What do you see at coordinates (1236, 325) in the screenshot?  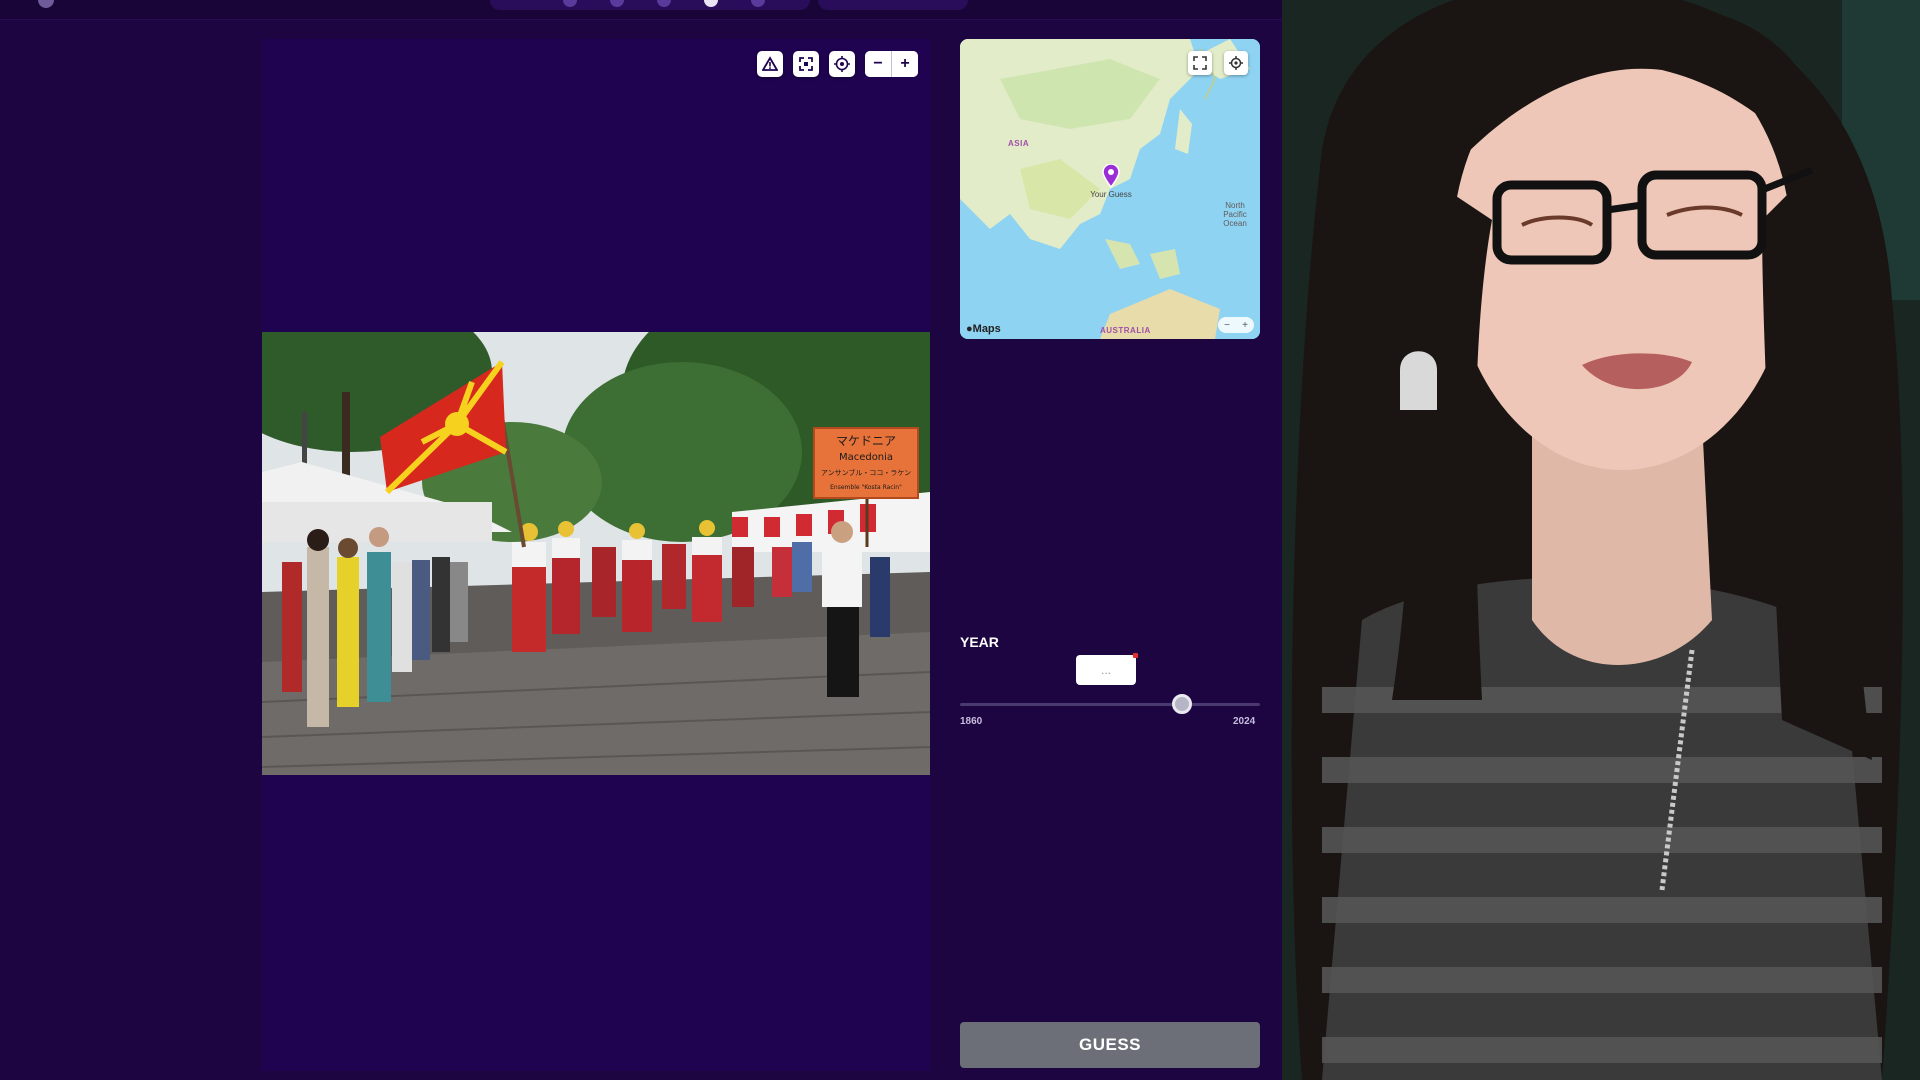 I see `map-zoom-controls: − +` at bounding box center [1236, 325].